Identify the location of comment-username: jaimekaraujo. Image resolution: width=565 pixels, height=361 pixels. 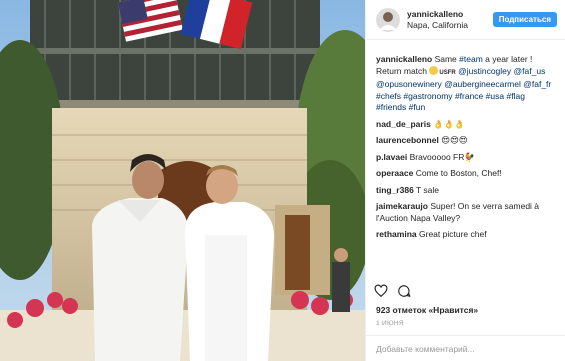
(402, 206).